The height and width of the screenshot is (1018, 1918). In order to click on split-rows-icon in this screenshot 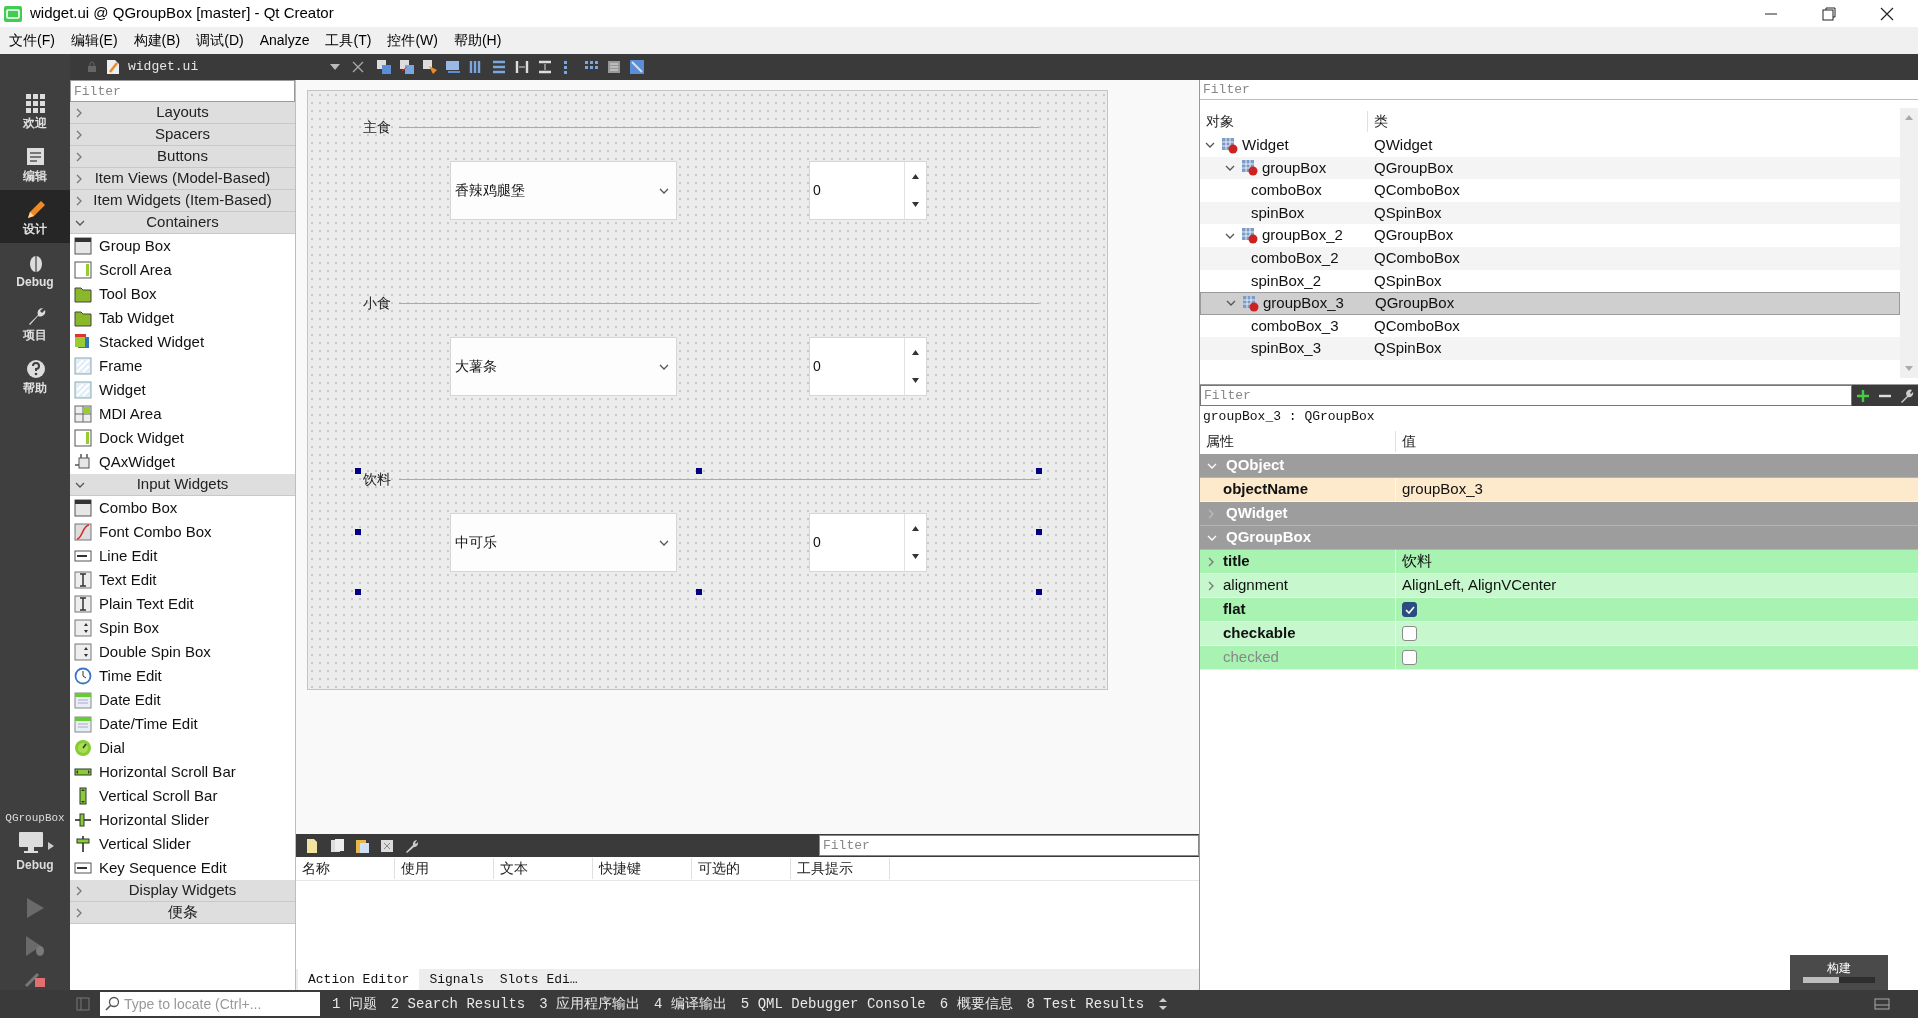, I will do `click(545, 67)`.